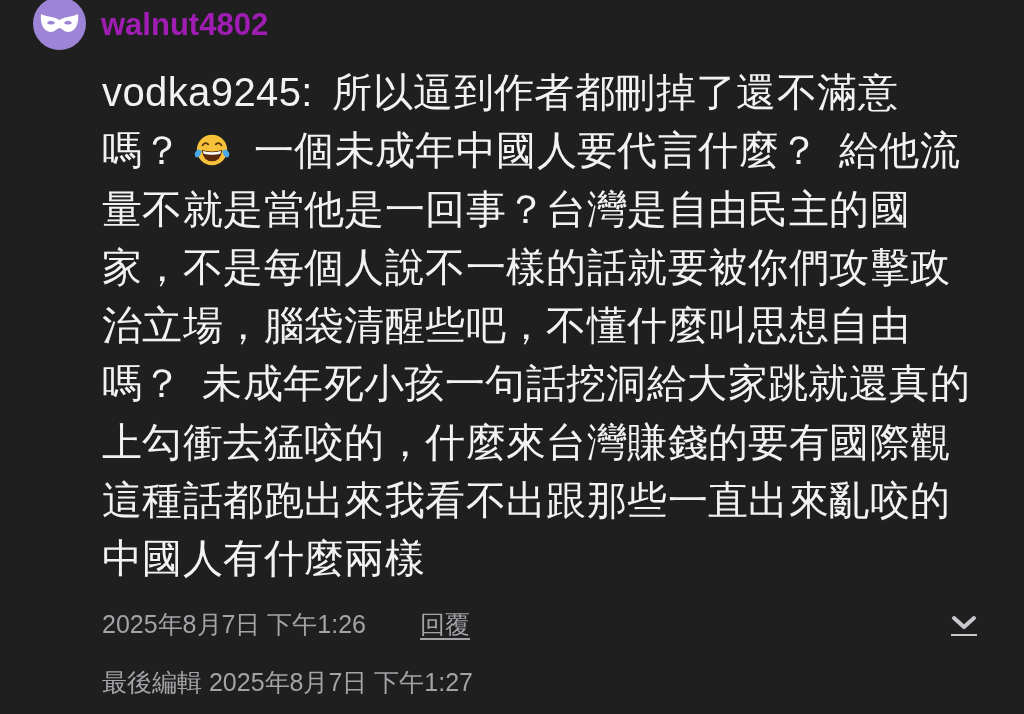 This screenshot has height=714, width=1024. I want to click on comment-text: 嗎？, so click(142, 151).